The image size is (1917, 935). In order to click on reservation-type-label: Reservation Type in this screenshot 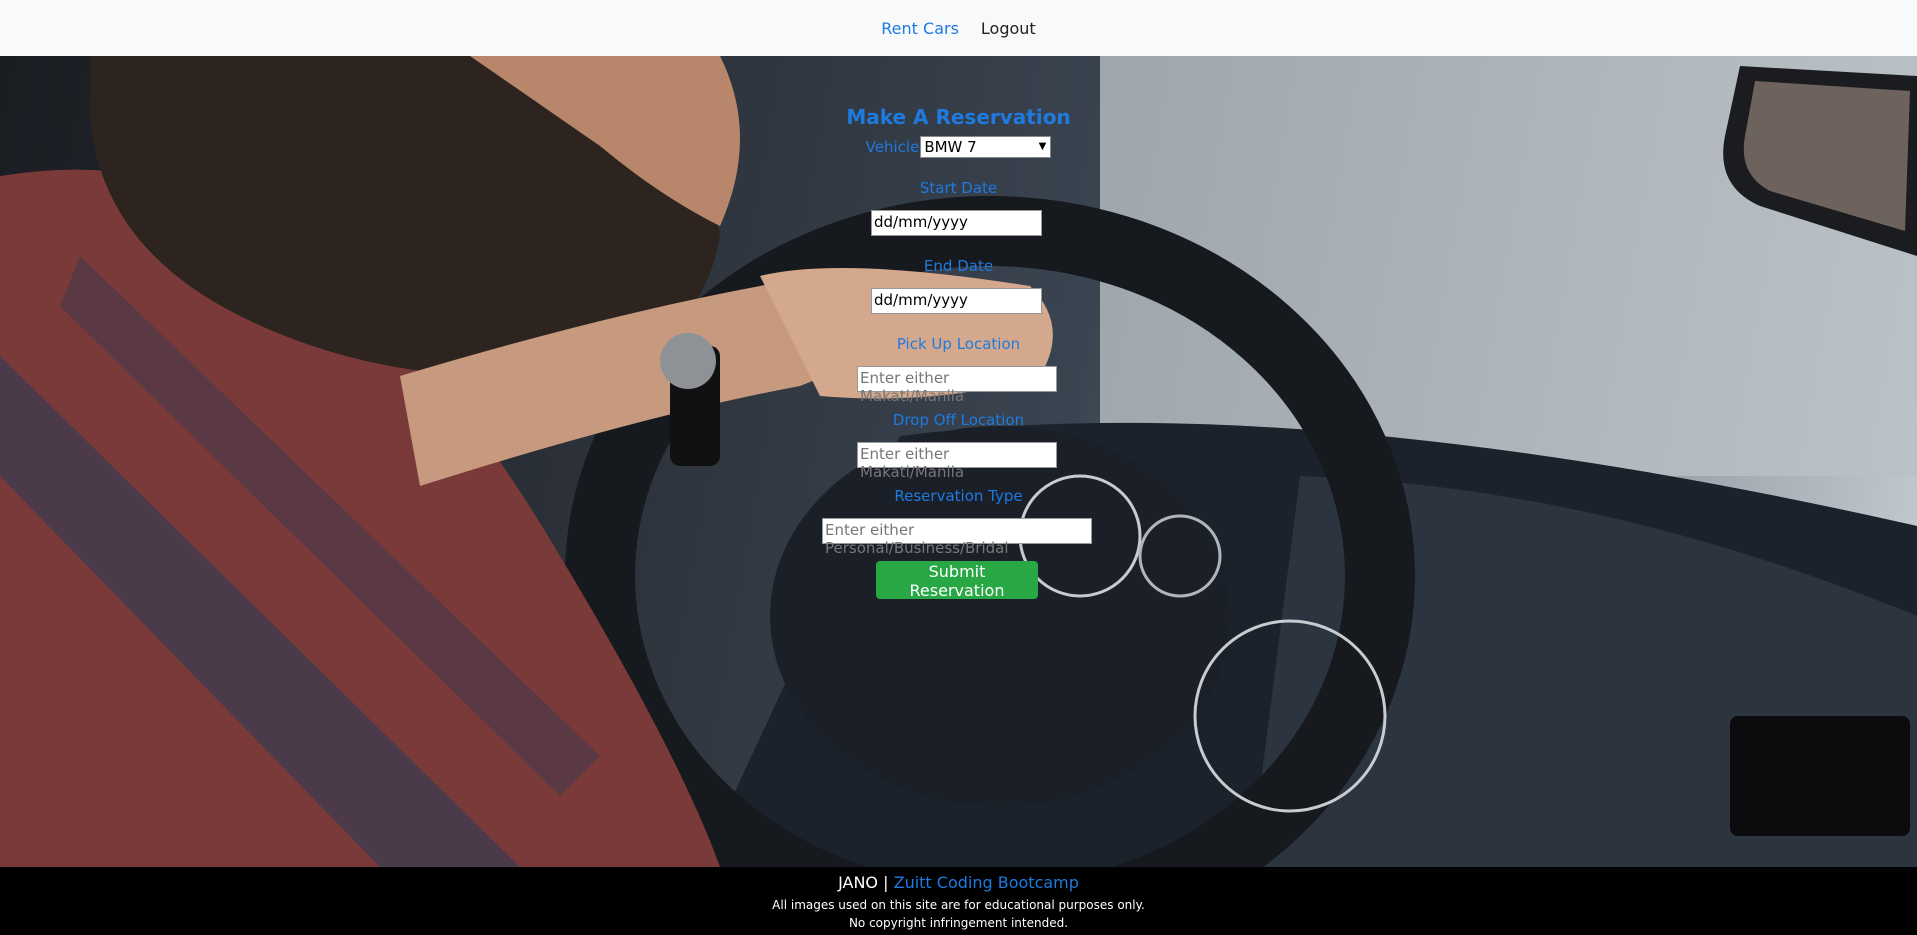, I will do `click(958, 496)`.